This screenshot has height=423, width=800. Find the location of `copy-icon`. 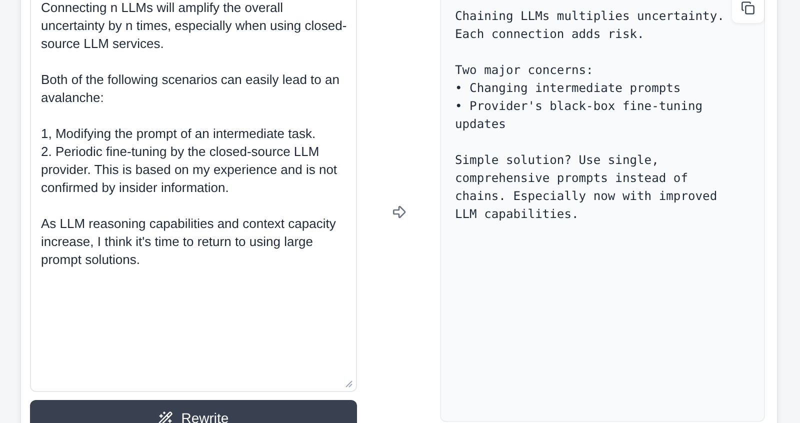

copy-icon is located at coordinates (748, 8).